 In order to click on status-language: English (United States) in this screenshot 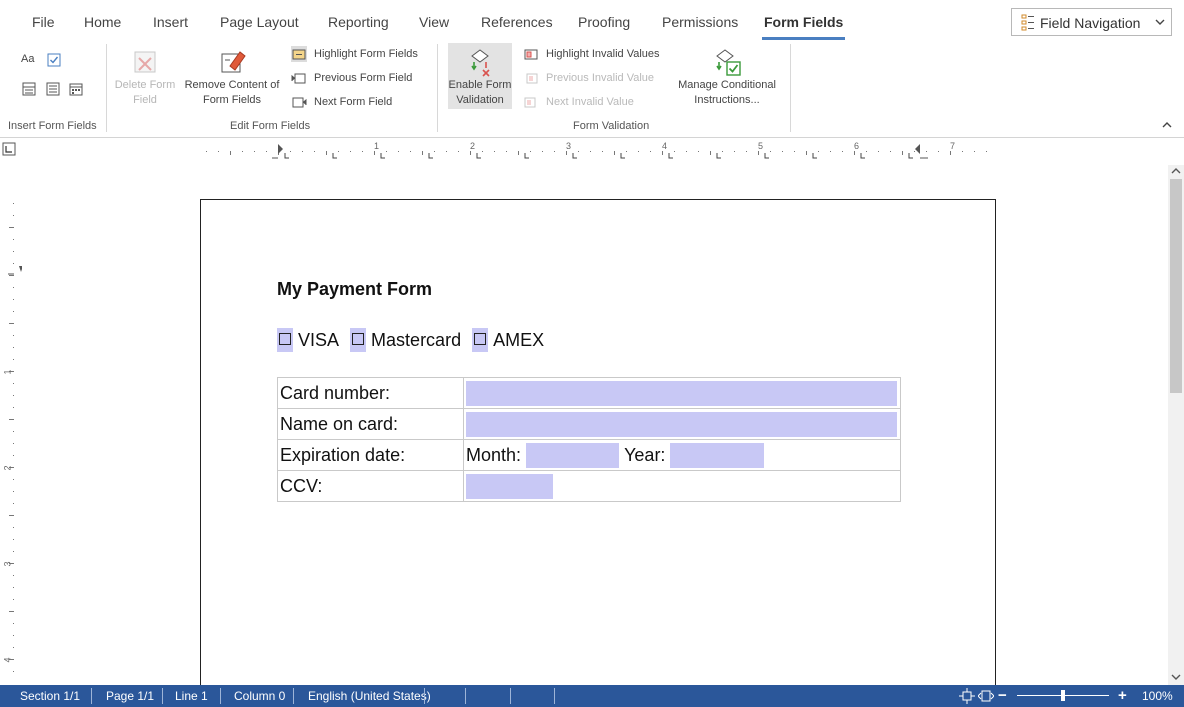, I will do `click(369, 696)`.